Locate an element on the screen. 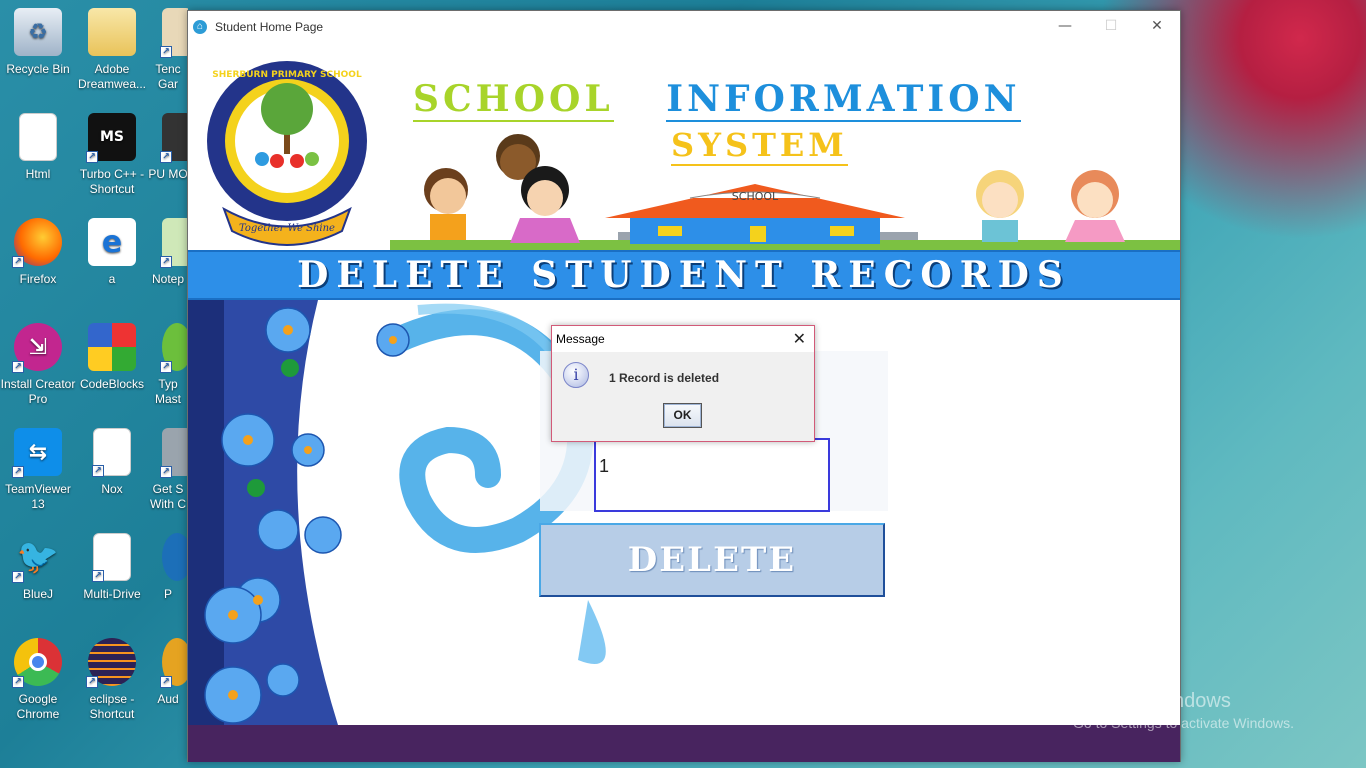  school-scene-illustration: SCHOOL is located at coordinates (785, 192).